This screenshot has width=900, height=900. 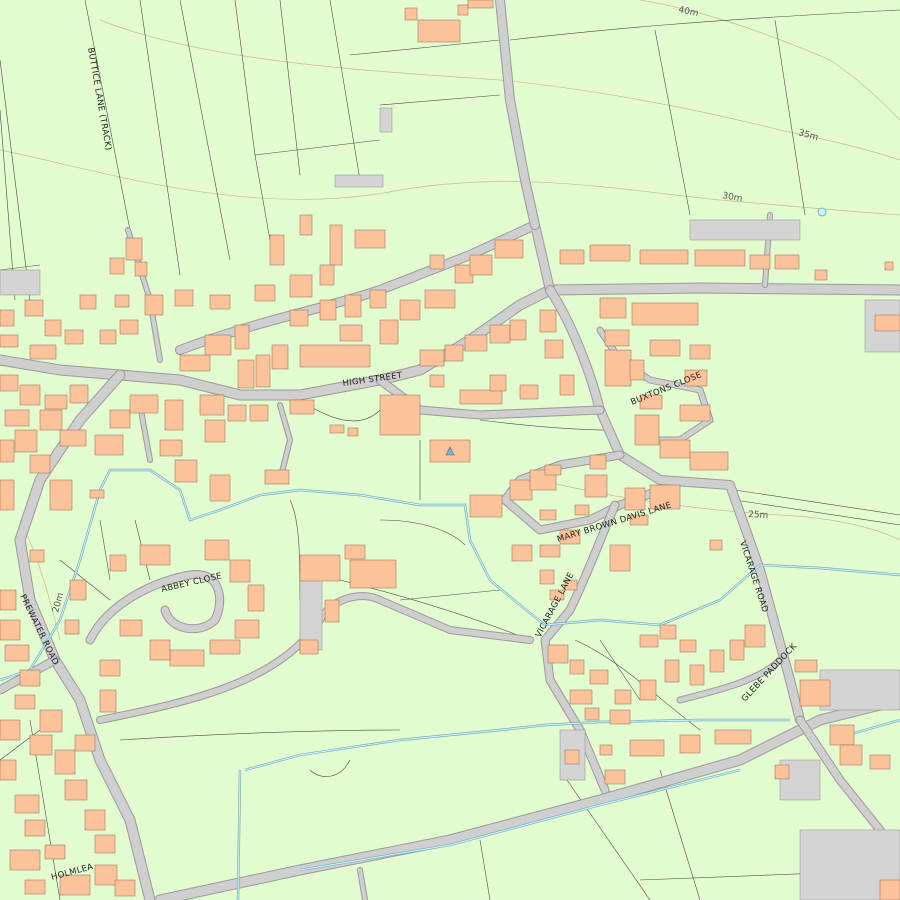 What do you see at coordinates (822, 212) in the screenshot?
I see `pond-icon` at bounding box center [822, 212].